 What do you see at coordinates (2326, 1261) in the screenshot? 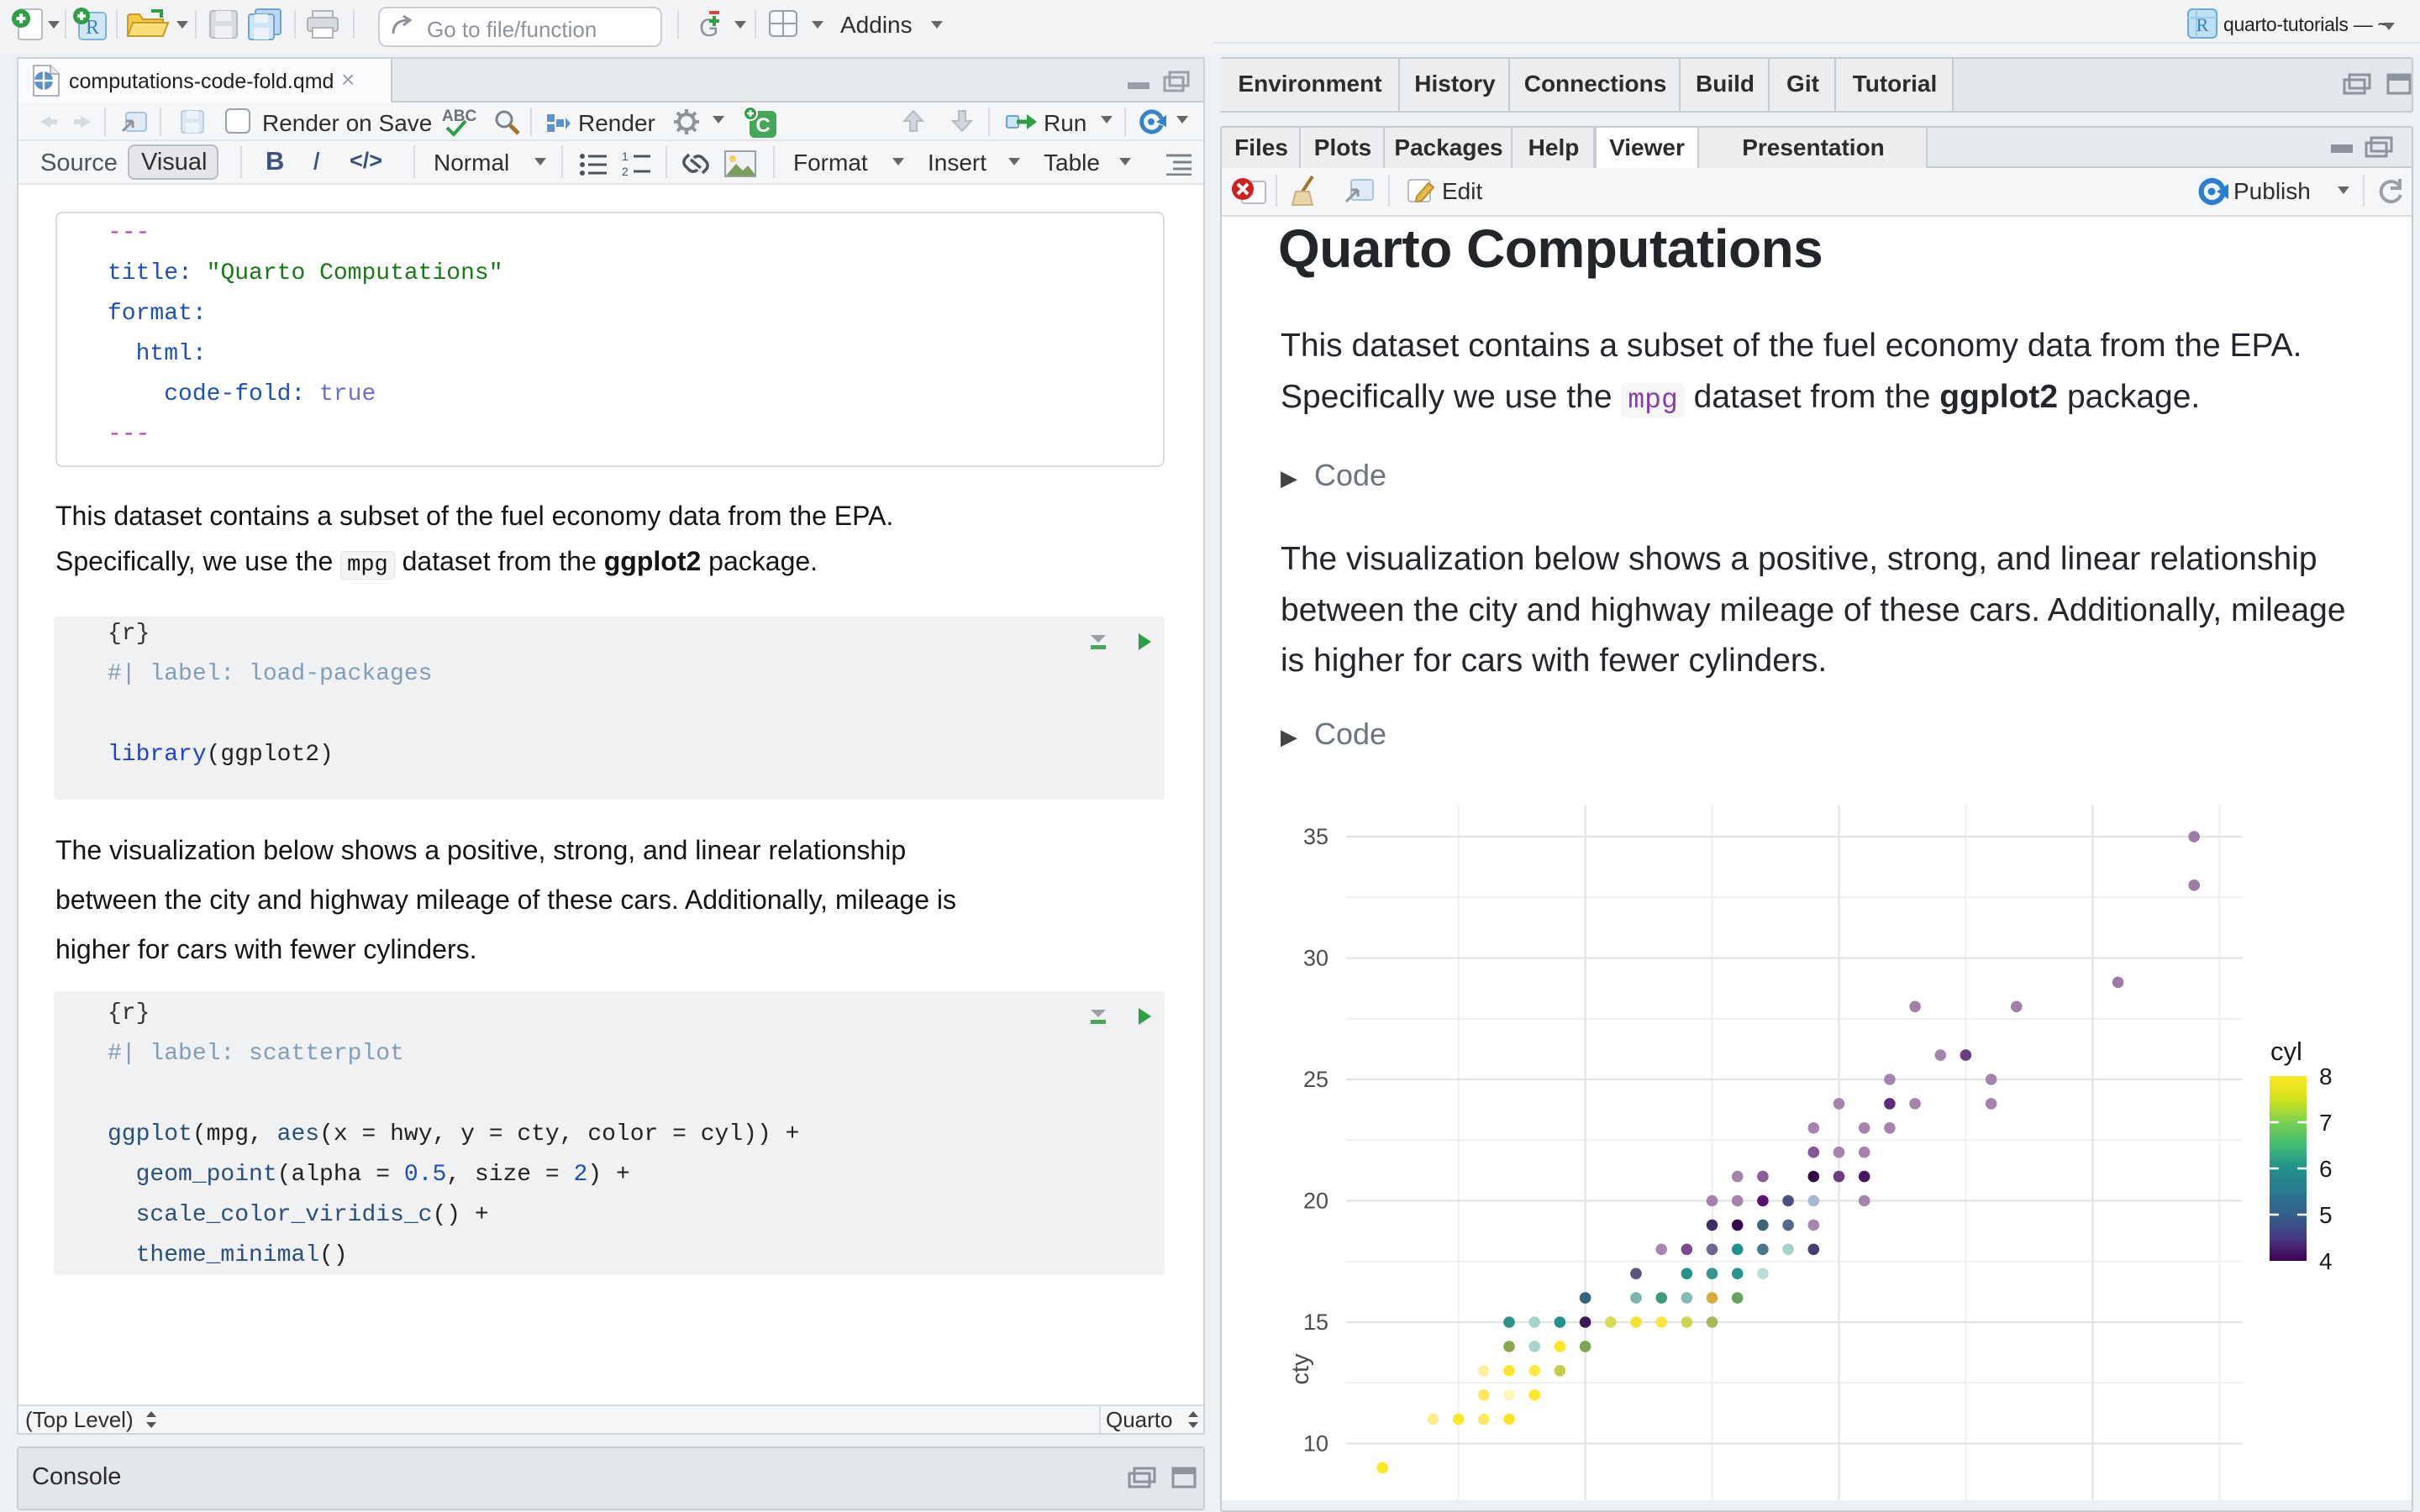
I see `svg-text: 4` at bounding box center [2326, 1261].